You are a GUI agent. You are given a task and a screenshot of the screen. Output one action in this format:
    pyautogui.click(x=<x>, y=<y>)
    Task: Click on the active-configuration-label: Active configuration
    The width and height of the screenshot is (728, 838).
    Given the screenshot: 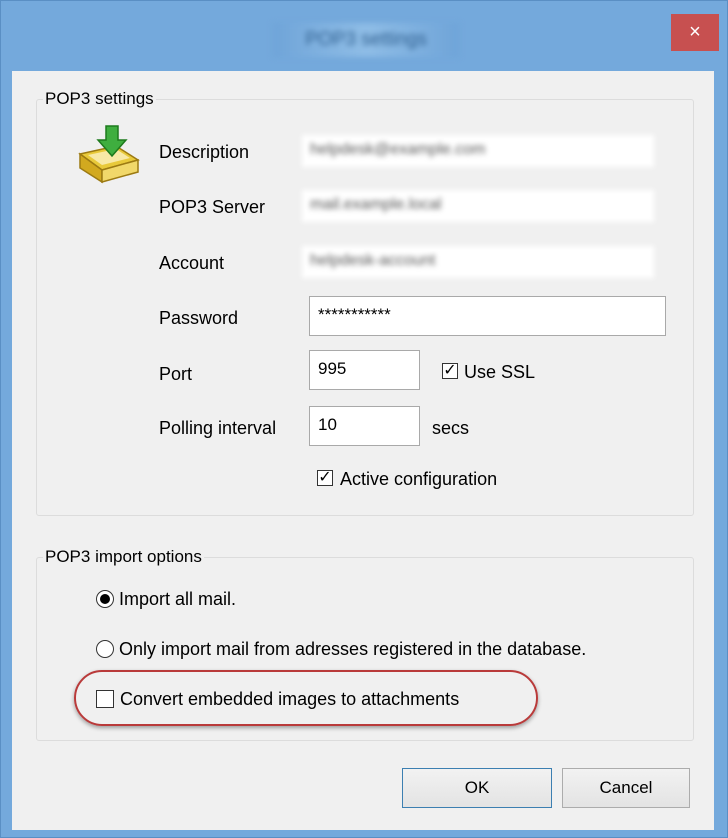 What is the action you would take?
    pyautogui.click(x=418, y=479)
    